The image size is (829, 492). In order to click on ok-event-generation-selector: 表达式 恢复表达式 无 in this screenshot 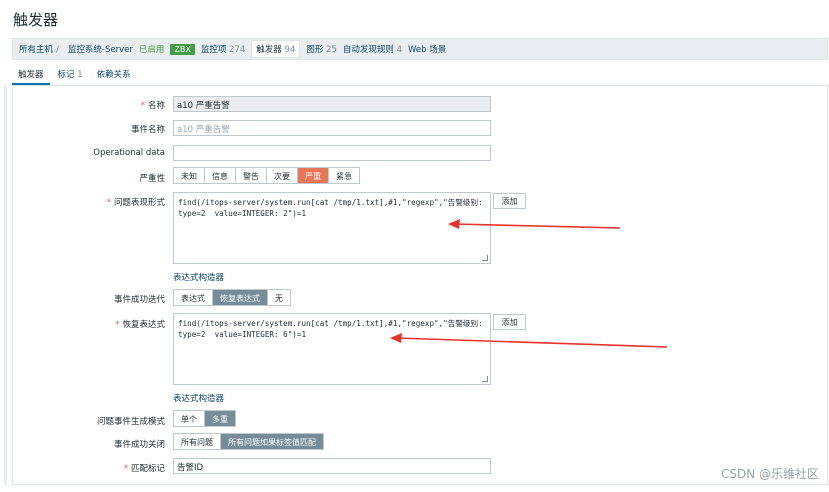, I will do `click(232, 297)`.